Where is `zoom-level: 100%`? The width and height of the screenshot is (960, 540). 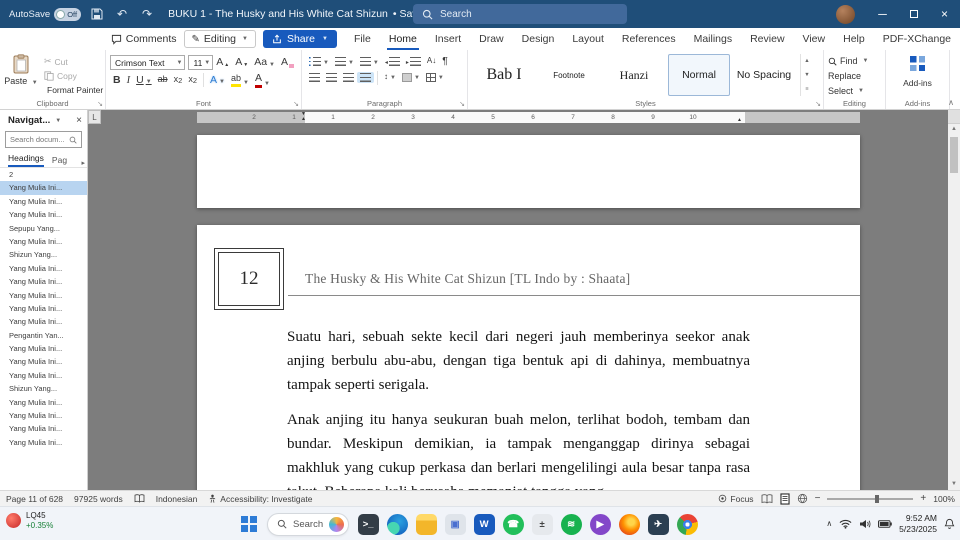 zoom-level: 100% is located at coordinates (944, 499).